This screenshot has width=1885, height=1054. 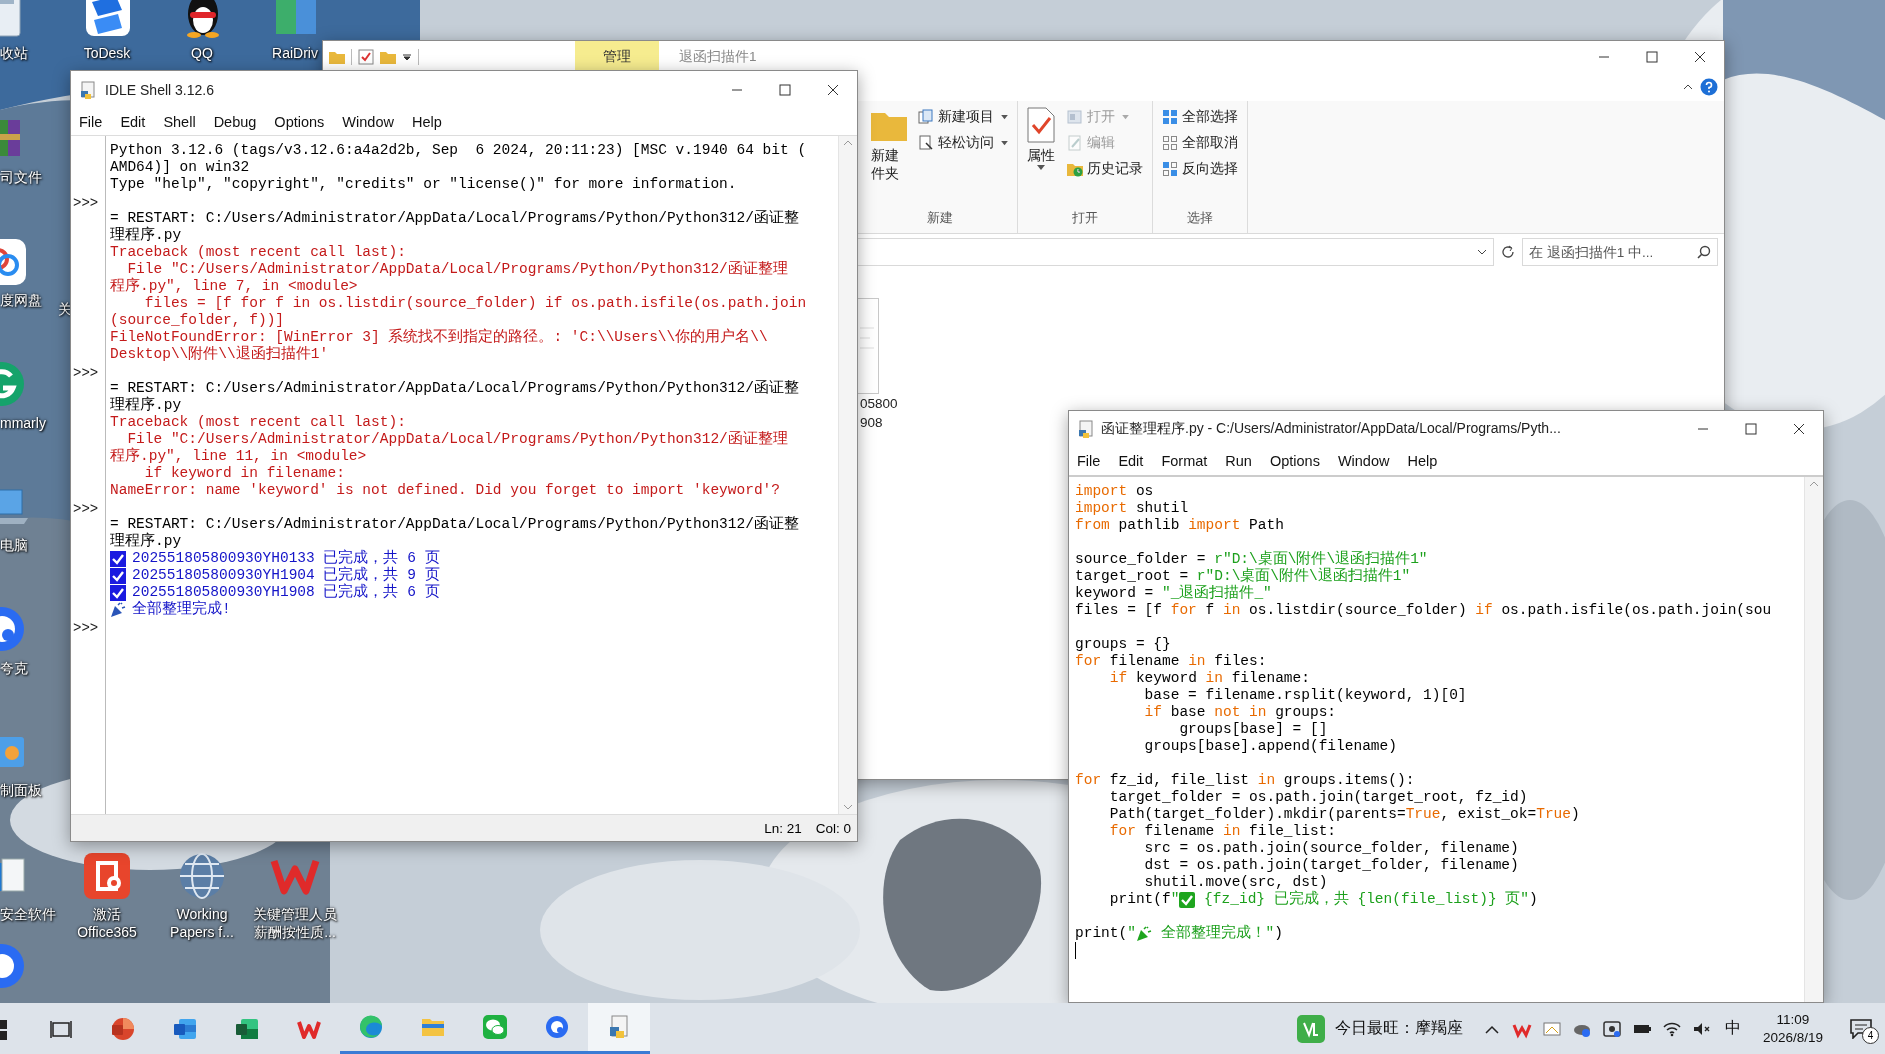 I want to click on console-text: Python 3.12.6 (tags/v3.12.6:a4a2d2b, Sep 6 2024, 20:11:23) [MSC v.1940 64 bit (, so click(x=458, y=150).